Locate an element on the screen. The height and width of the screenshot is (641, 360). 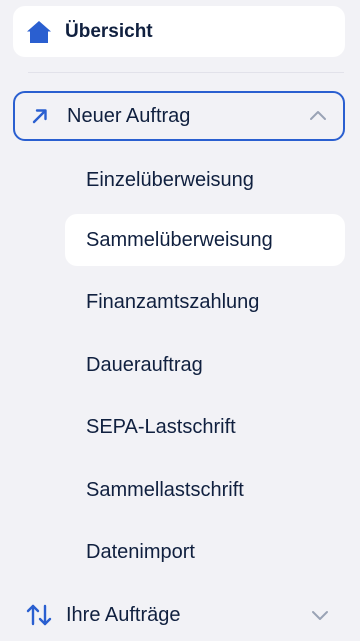
nav-item-overview-label: Übersicht is located at coordinates (109, 31).